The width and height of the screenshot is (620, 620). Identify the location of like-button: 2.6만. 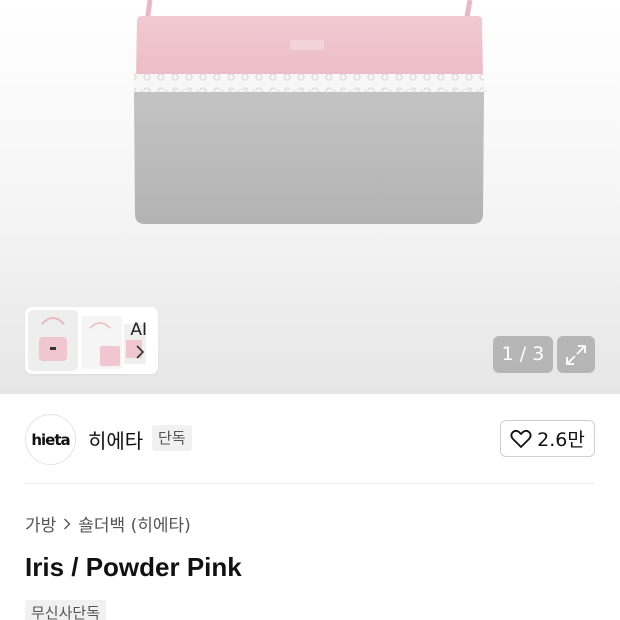
(547, 438).